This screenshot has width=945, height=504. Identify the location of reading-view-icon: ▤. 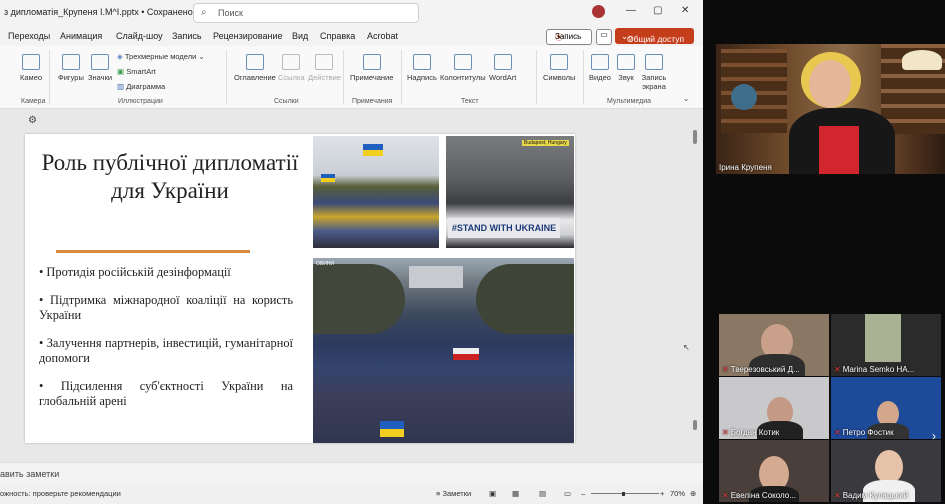
(542, 493).